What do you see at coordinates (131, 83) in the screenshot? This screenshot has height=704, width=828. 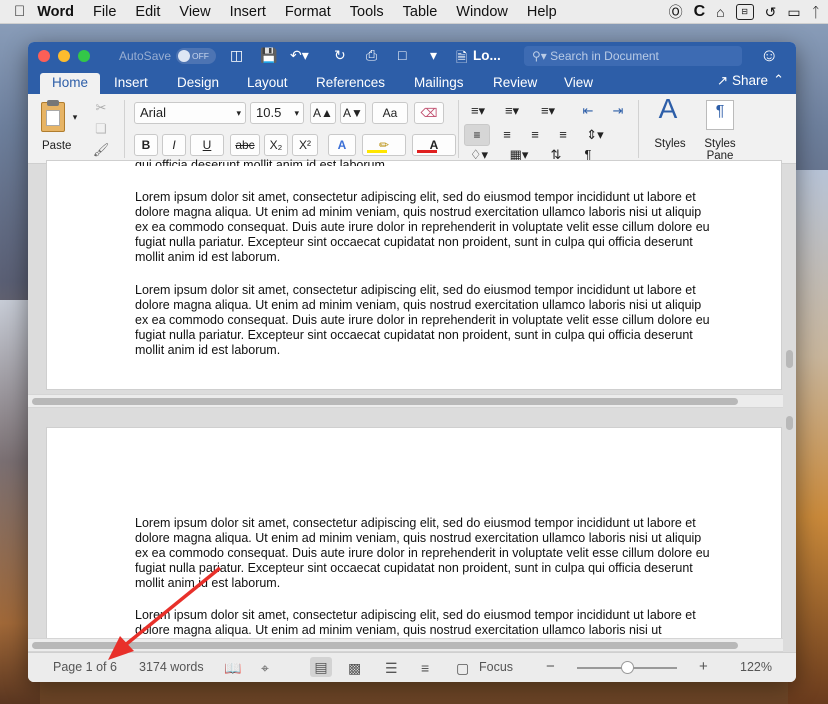 I see `tab-insert: Insert` at bounding box center [131, 83].